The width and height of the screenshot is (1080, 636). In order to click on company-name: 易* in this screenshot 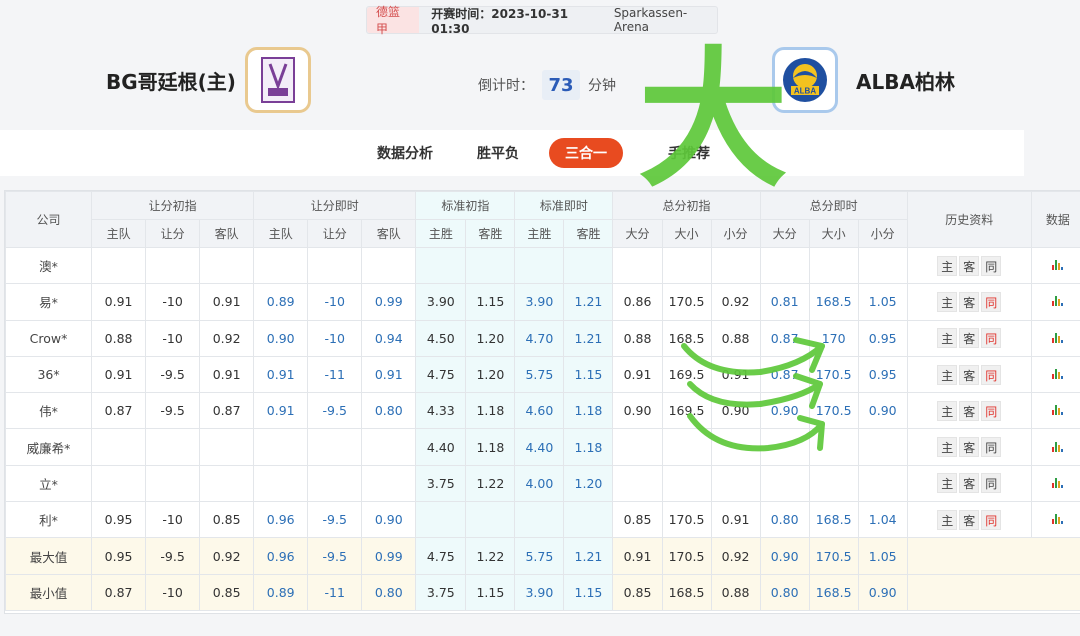, I will do `click(48, 302)`.